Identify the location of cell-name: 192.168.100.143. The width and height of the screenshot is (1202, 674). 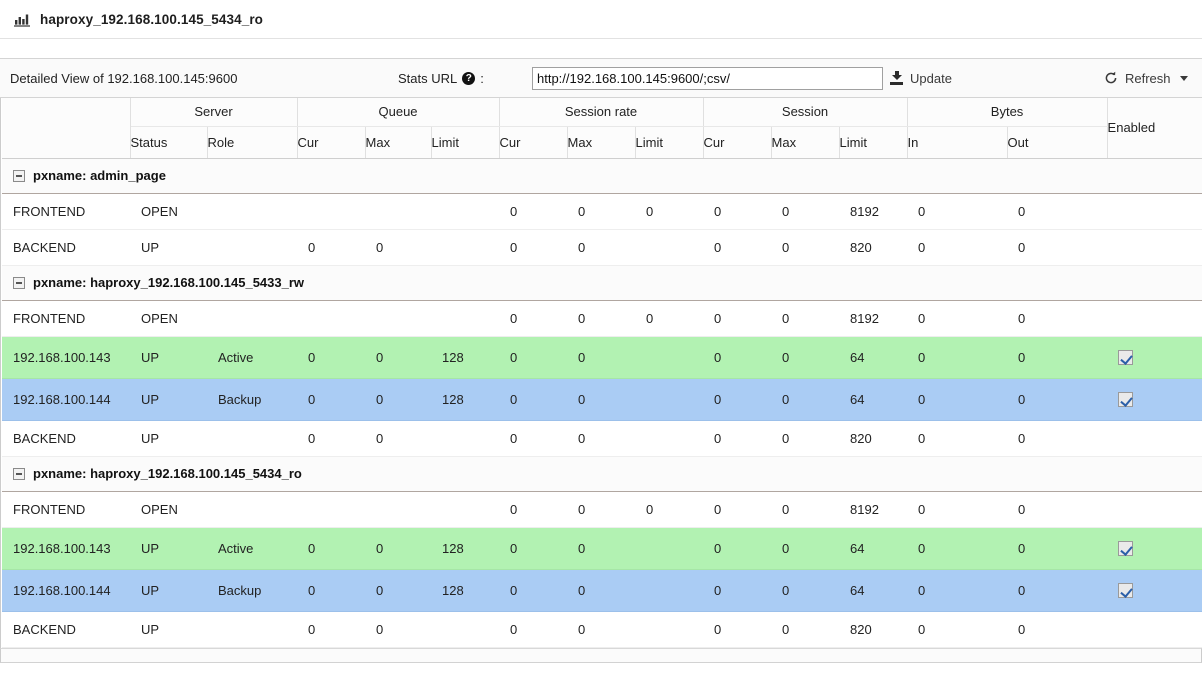
(66, 548).